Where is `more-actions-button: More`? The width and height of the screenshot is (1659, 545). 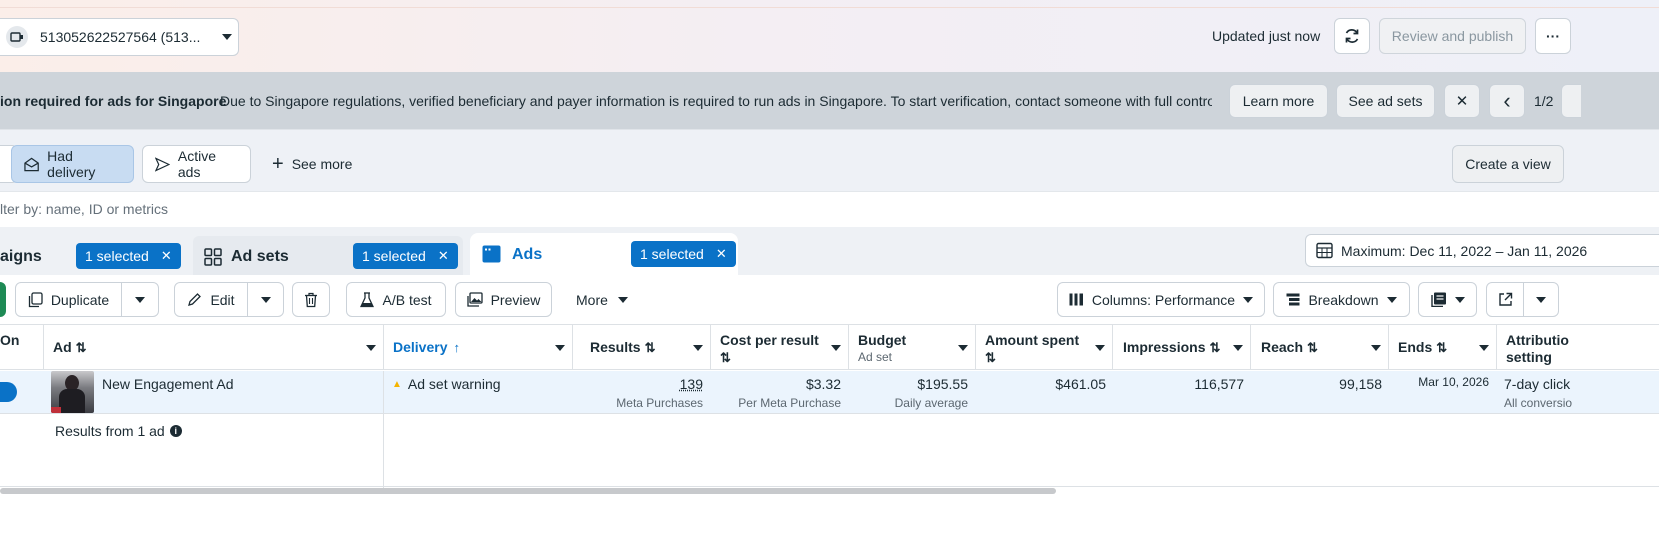 more-actions-button: More is located at coordinates (602, 300).